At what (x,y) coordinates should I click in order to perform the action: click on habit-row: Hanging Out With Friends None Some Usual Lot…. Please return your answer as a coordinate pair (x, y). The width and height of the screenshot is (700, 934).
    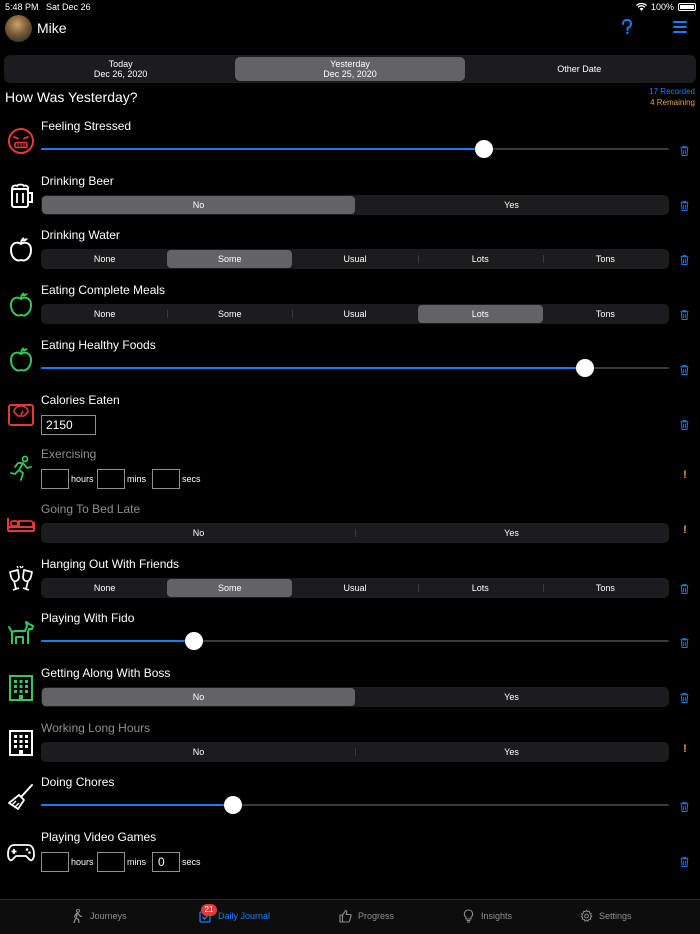
    Looking at the image, I should click on (350, 581).